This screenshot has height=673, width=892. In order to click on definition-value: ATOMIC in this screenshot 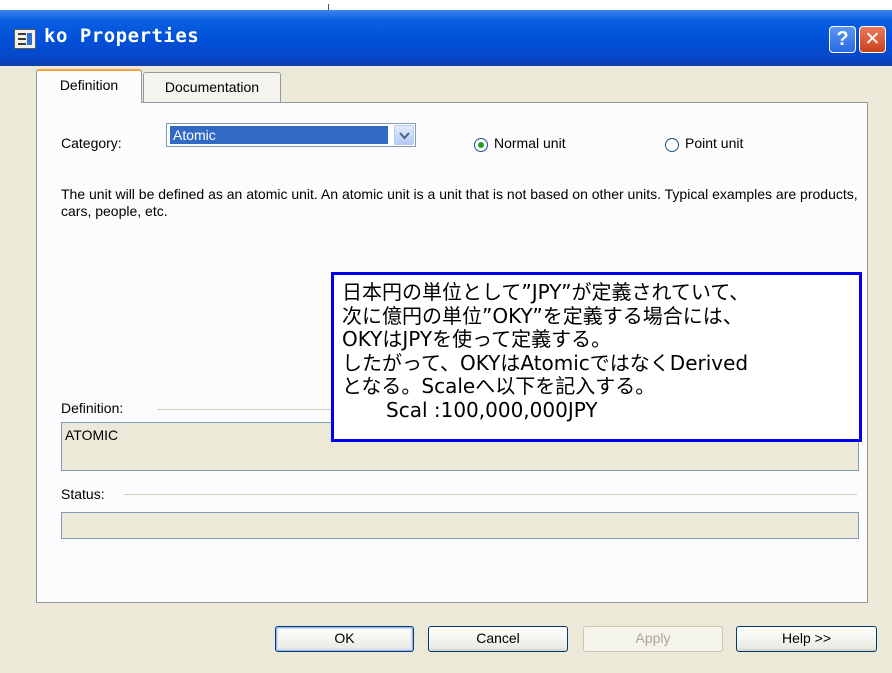, I will do `click(92, 435)`.